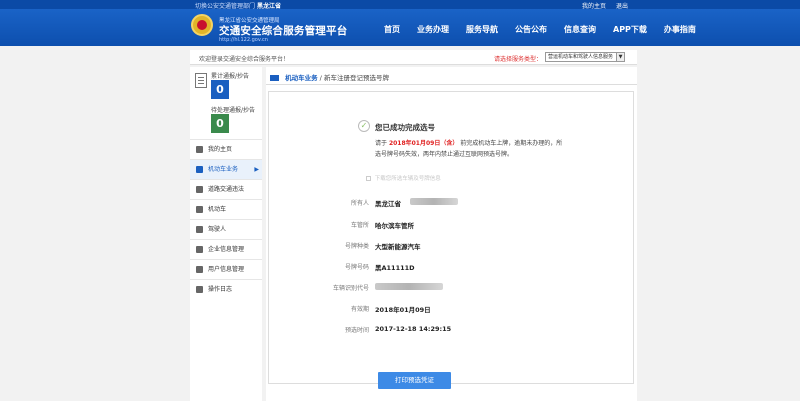 Image resolution: width=800 pixels, height=401 pixels. I want to click on sidebar-item-label: 道路交通违法, so click(226, 189).